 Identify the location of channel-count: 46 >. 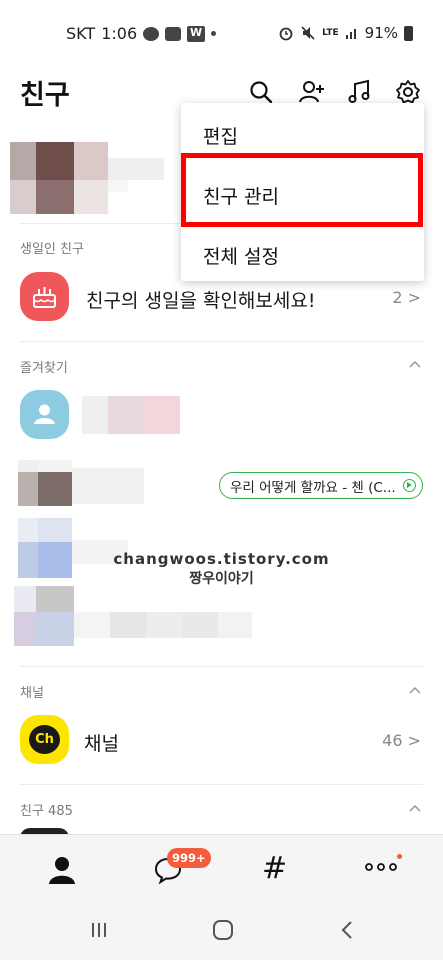
(401, 740).